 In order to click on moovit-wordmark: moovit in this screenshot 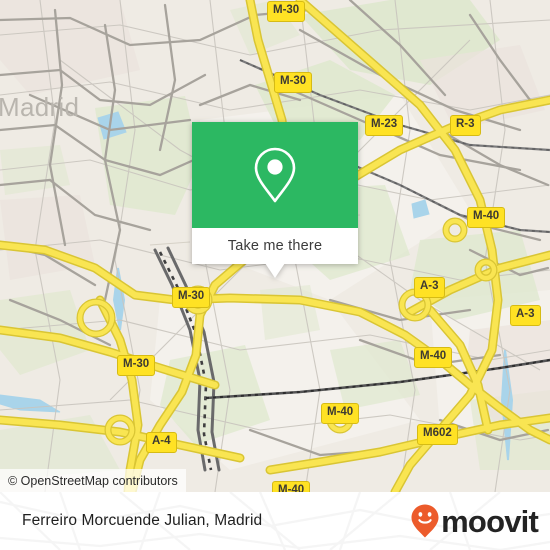, I will do `click(490, 521)`.